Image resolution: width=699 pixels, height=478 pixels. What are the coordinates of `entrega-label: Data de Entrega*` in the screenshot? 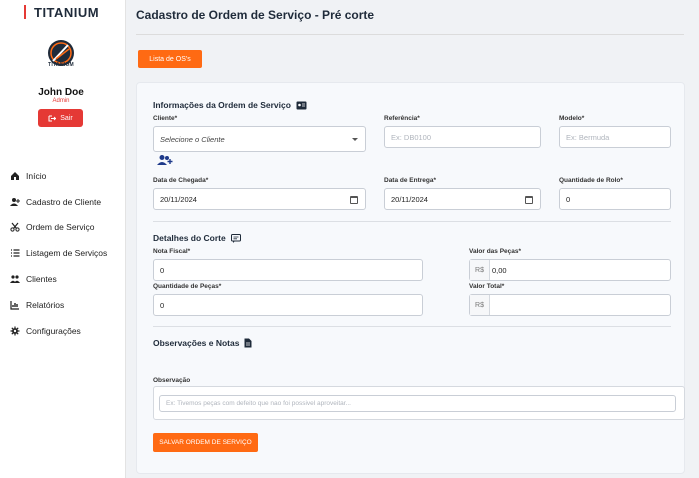 It's located at (410, 180).